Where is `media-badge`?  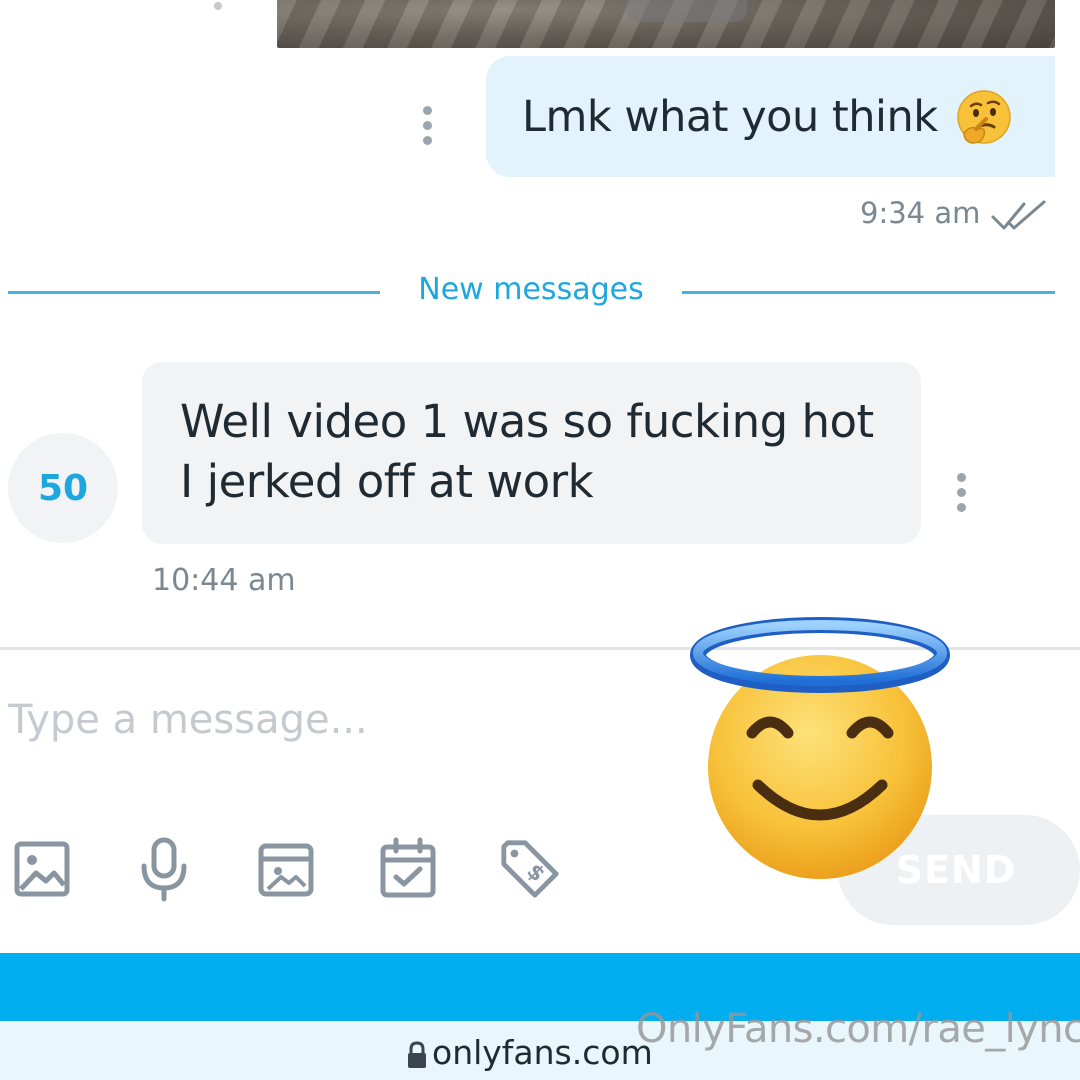
media-badge is located at coordinates (687, 11).